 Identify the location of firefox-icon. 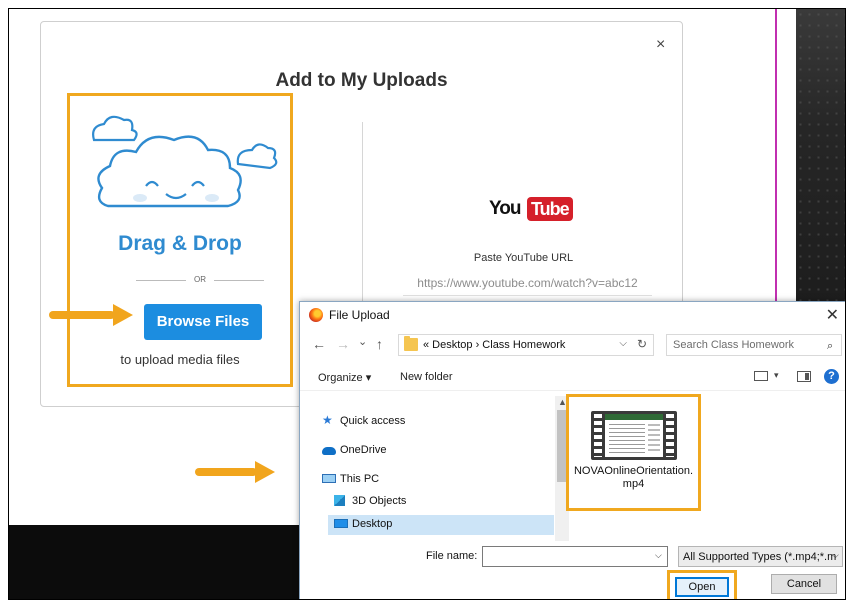
(316, 315).